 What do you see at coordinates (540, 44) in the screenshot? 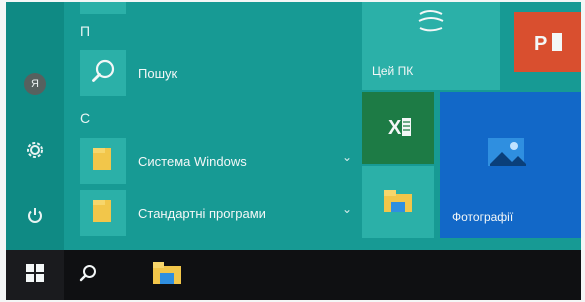
I see `powerpoint-glyph: P` at bounding box center [540, 44].